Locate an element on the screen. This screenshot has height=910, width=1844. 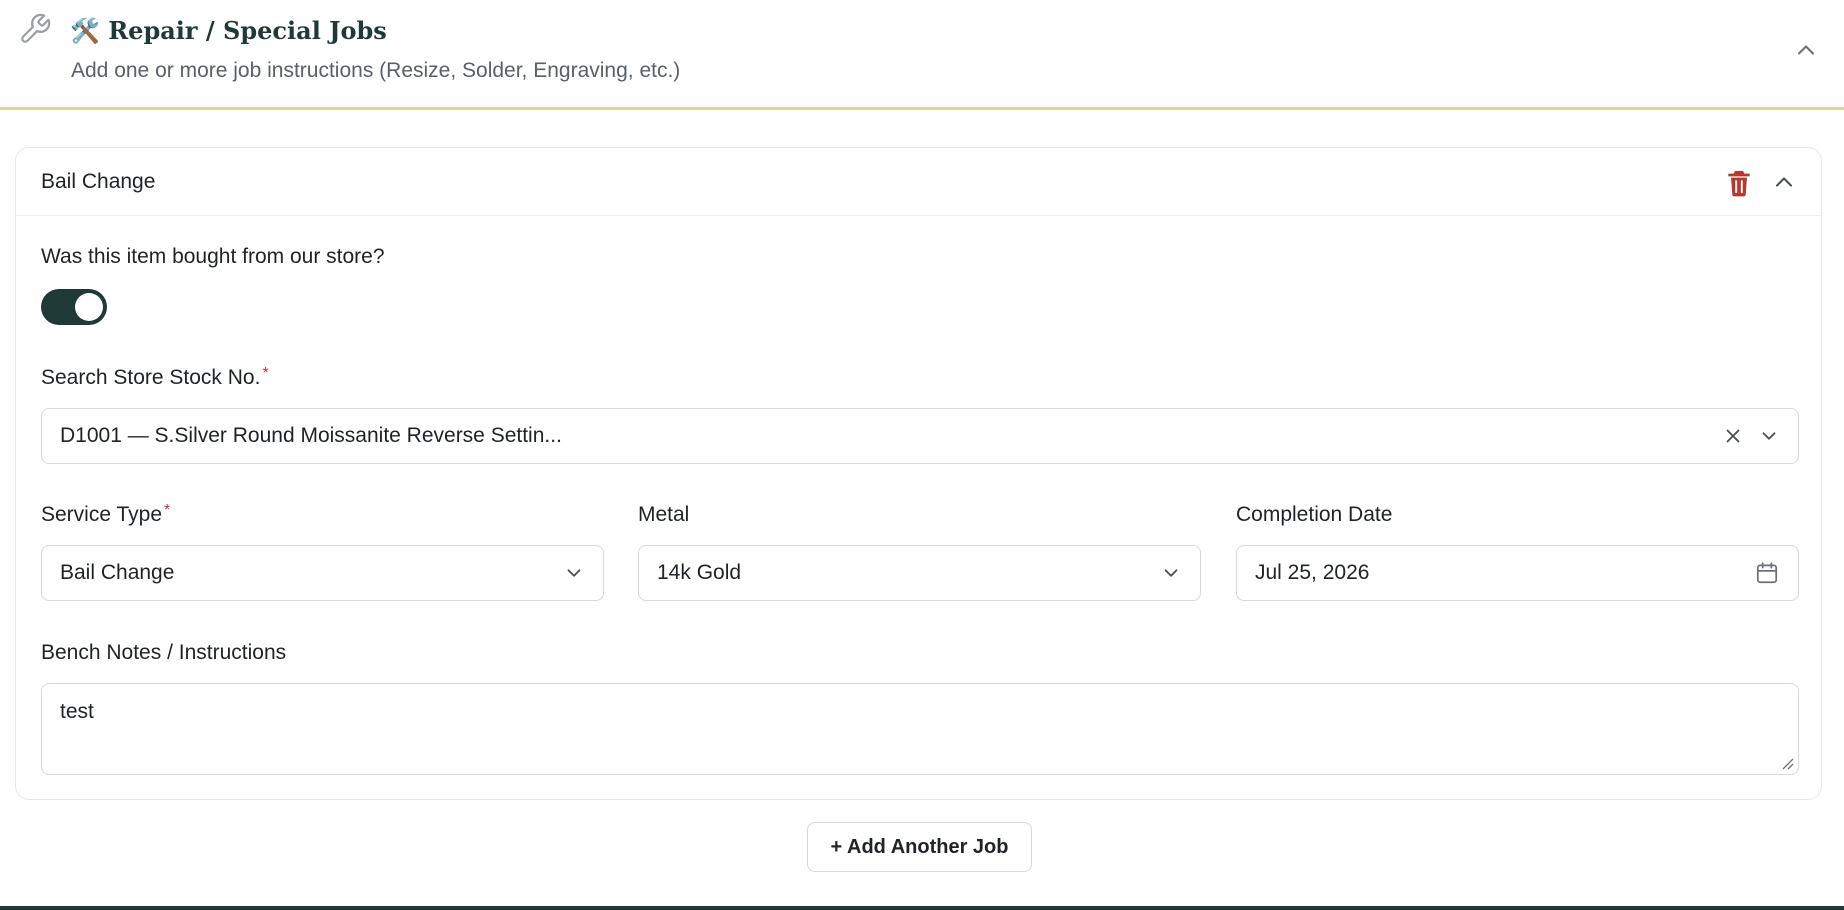
bench-notes-label: Bench Notes / Instructions is located at coordinates (164, 652).